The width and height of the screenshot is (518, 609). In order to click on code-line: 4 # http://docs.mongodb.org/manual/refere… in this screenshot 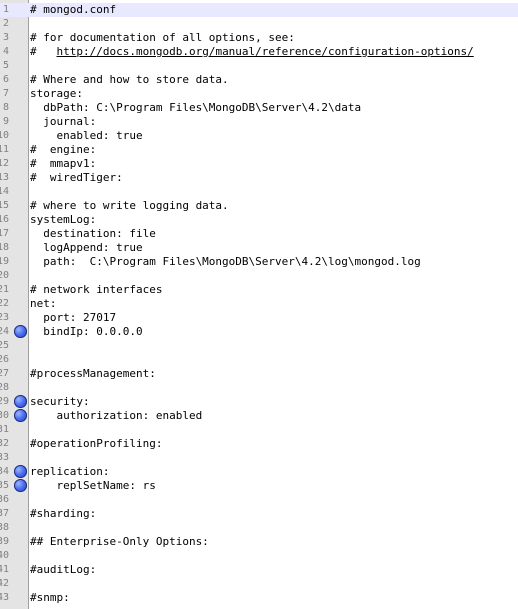, I will do `click(259, 52)`.